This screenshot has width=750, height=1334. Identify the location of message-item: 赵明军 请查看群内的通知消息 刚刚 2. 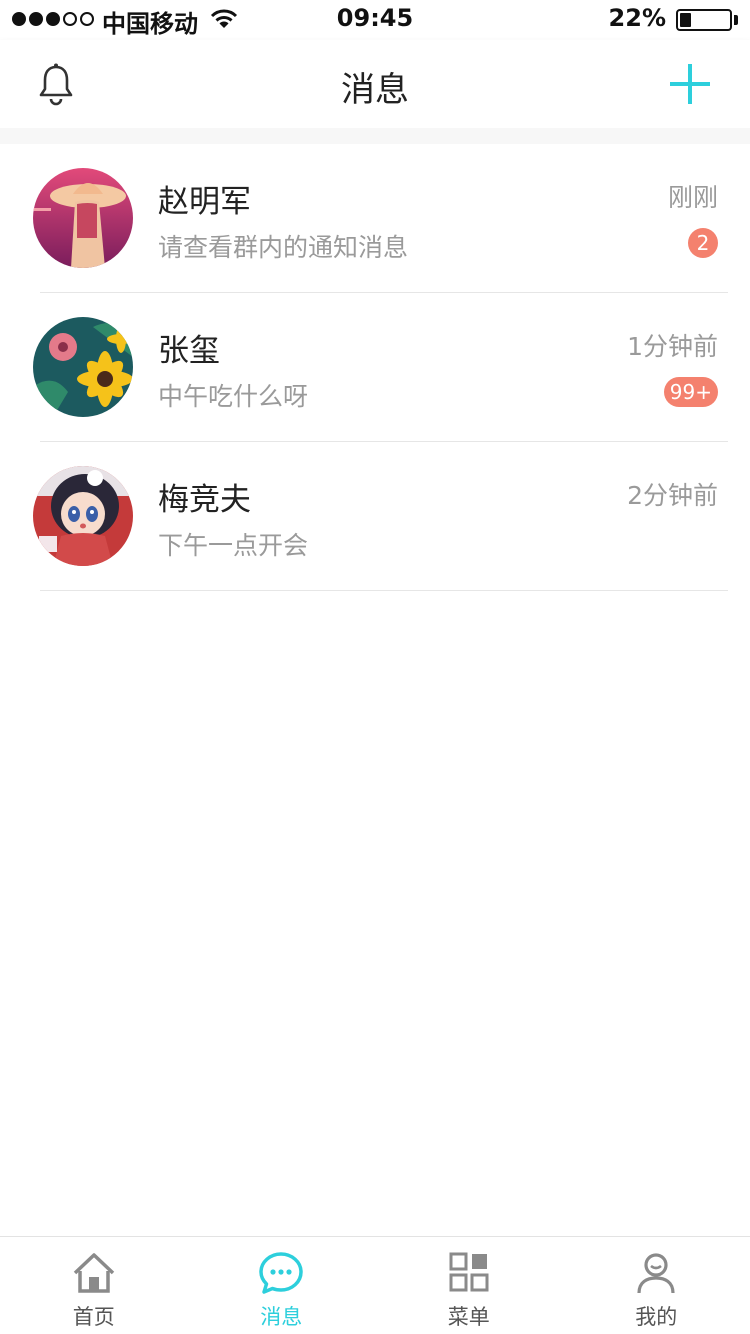
(375, 218).